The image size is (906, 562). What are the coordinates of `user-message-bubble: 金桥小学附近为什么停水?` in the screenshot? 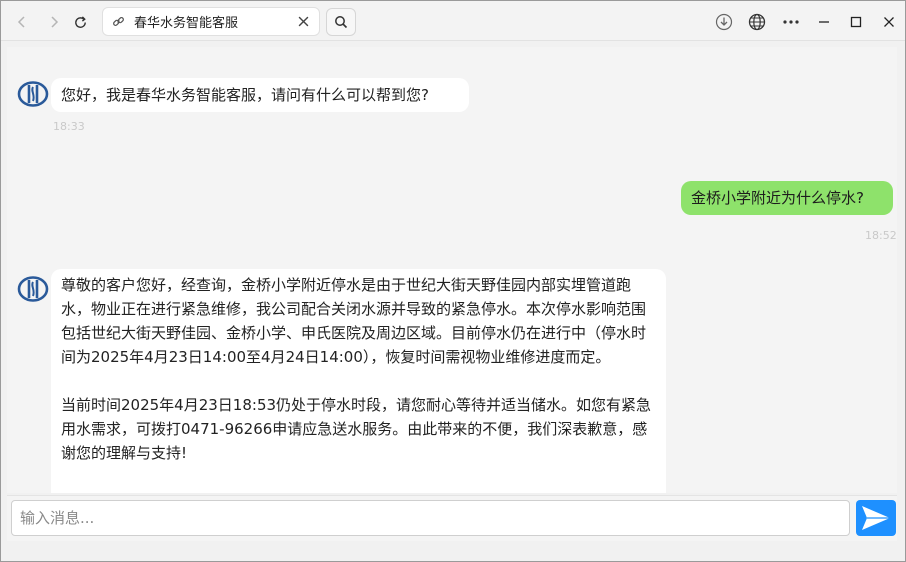 It's located at (787, 198).